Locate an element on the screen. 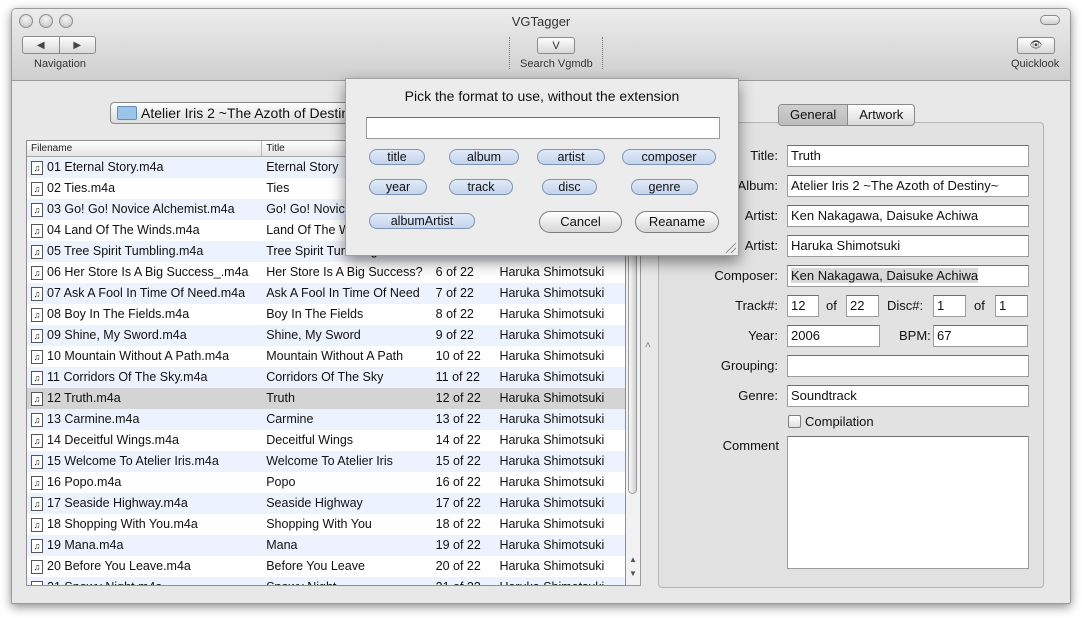 The width and height of the screenshot is (1082, 618). disc-total-field: 1 is located at coordinates (1011, 306).